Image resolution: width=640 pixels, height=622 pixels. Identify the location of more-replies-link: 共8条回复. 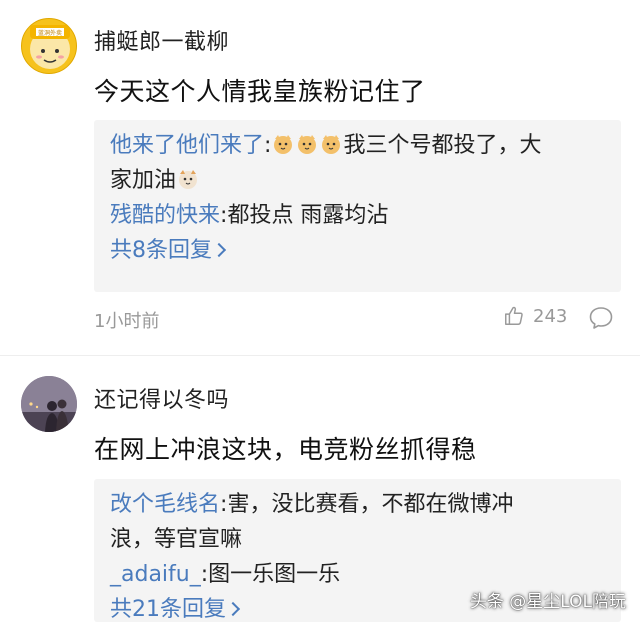
(357, 250).